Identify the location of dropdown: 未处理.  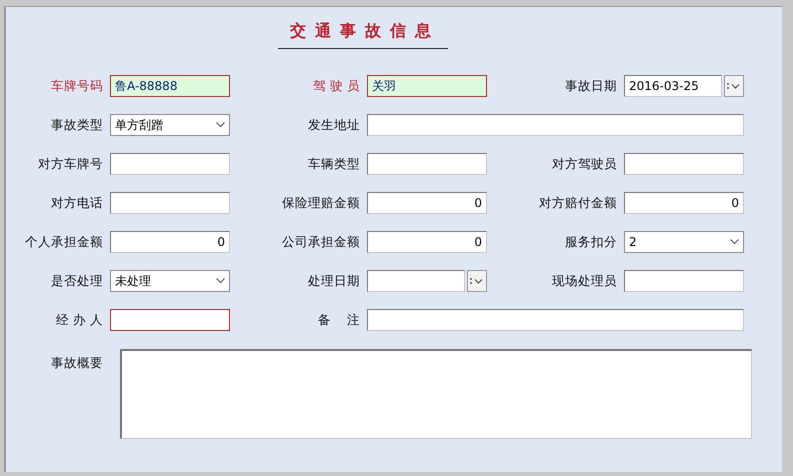
(170, 281).